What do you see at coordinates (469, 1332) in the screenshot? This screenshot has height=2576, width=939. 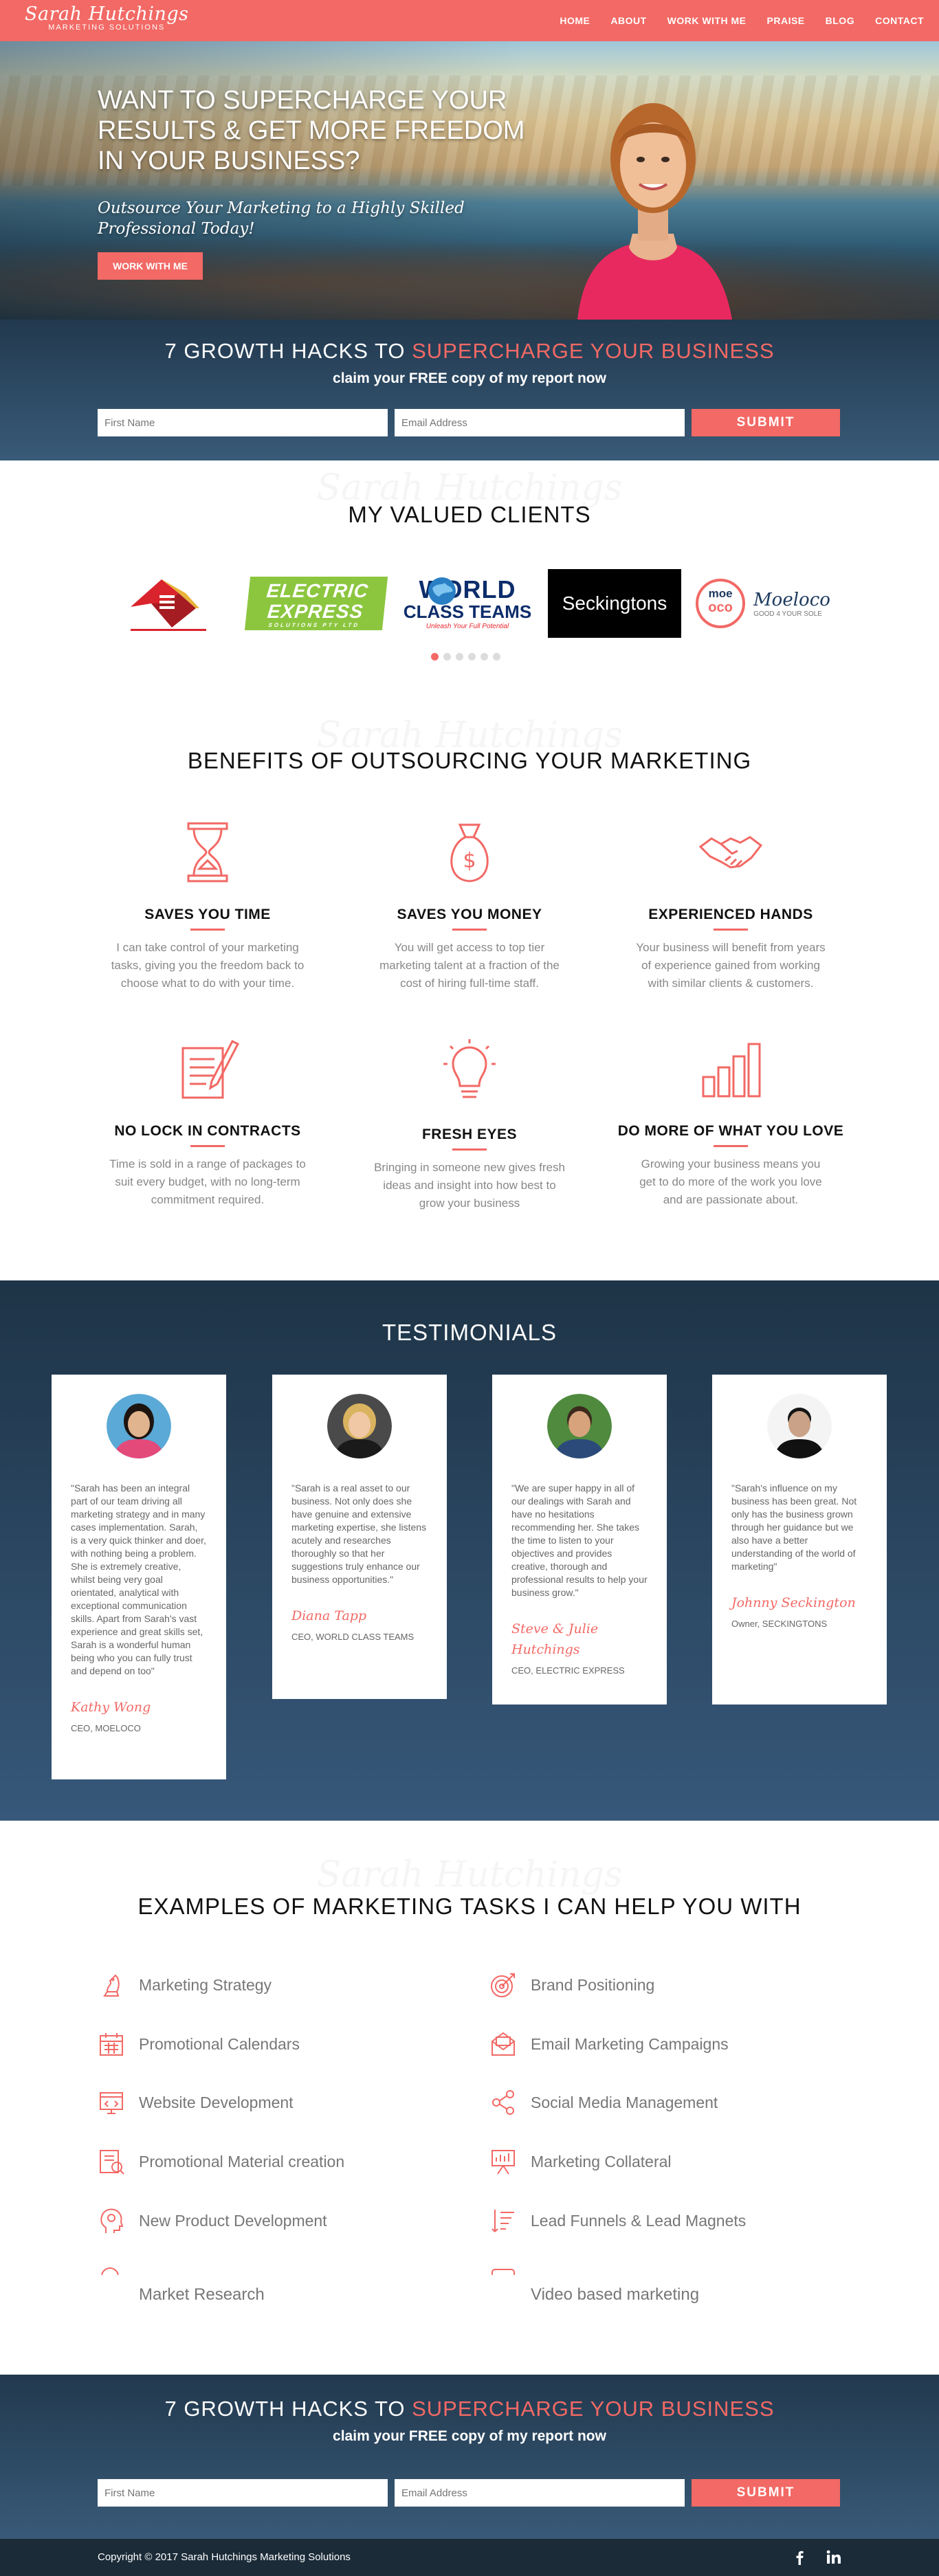 I see `testimonials-title: TESTIMONIALS` at bounding box center [469, 1332].